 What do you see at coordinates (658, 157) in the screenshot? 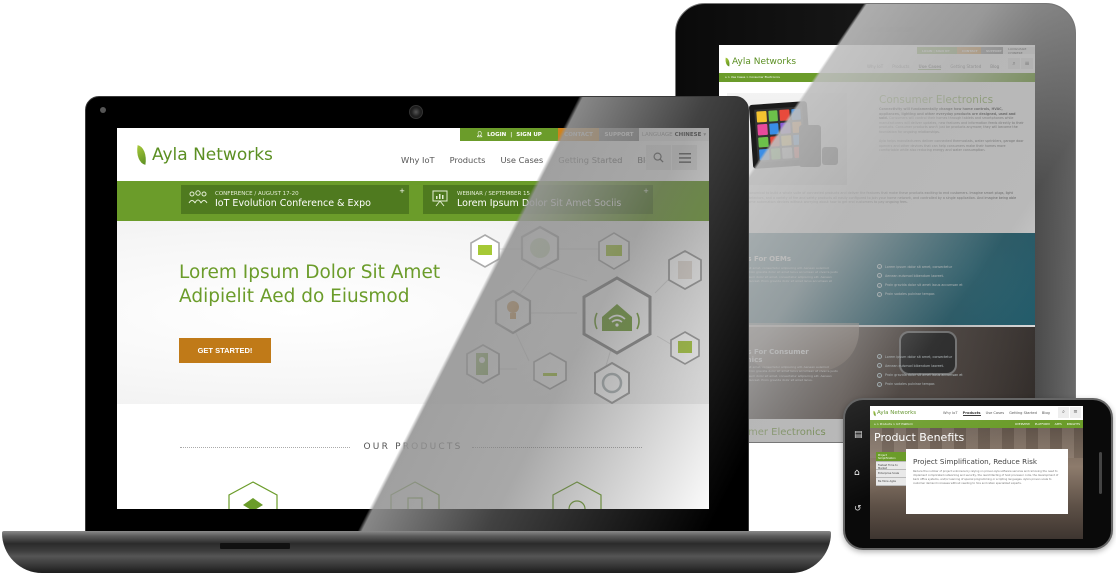
I see `search-button` at bounding box center [658, 157].